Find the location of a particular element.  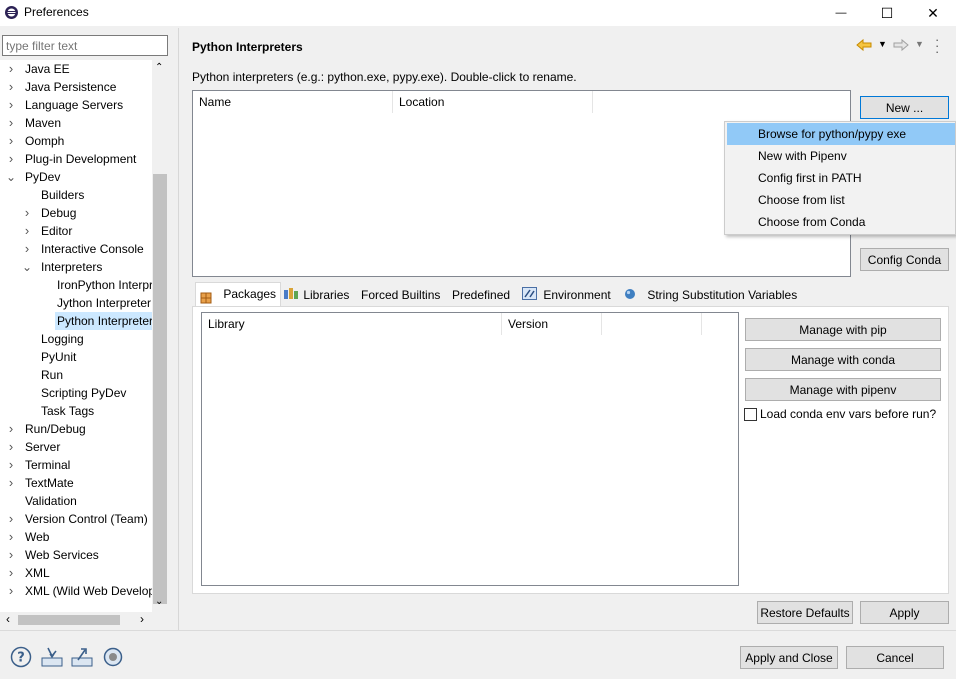

eclipse-icon is located at coordinates (11, 12).